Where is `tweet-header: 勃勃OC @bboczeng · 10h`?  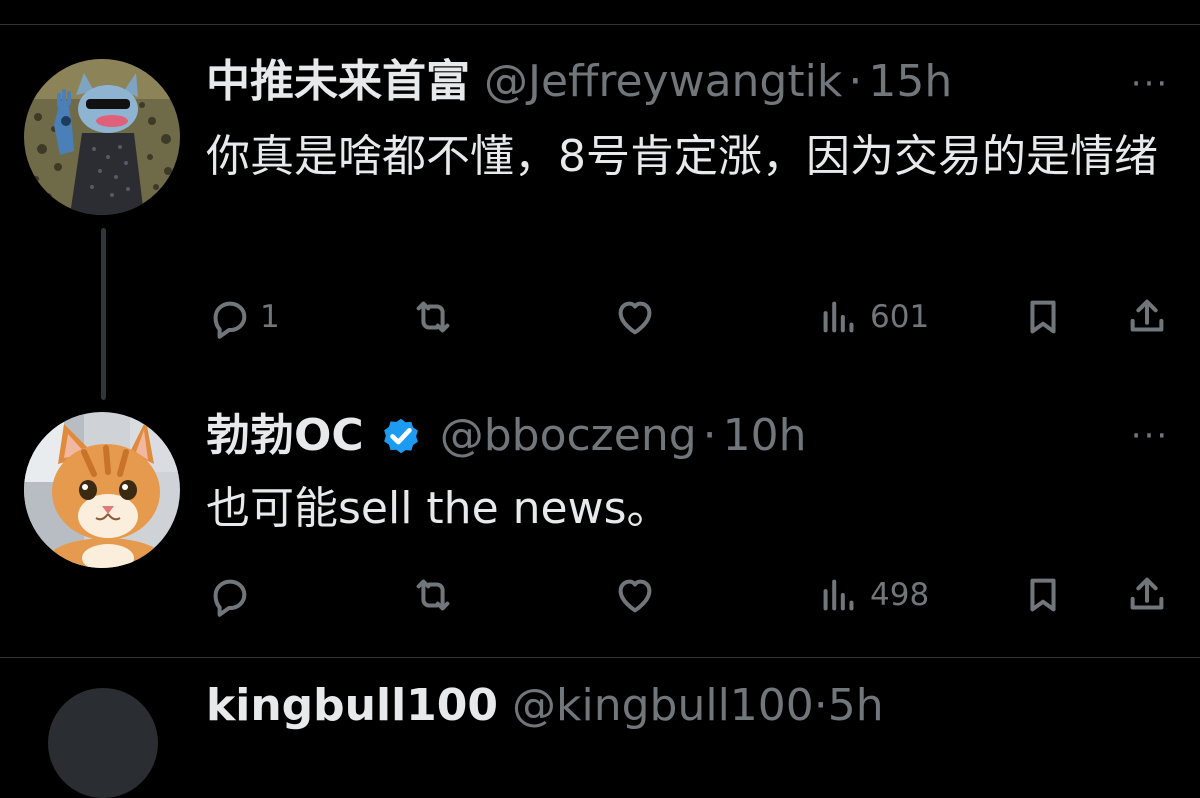 tweet-header: 勃勃OC @bboczeng · 10h is located at coordinates (506, 436).